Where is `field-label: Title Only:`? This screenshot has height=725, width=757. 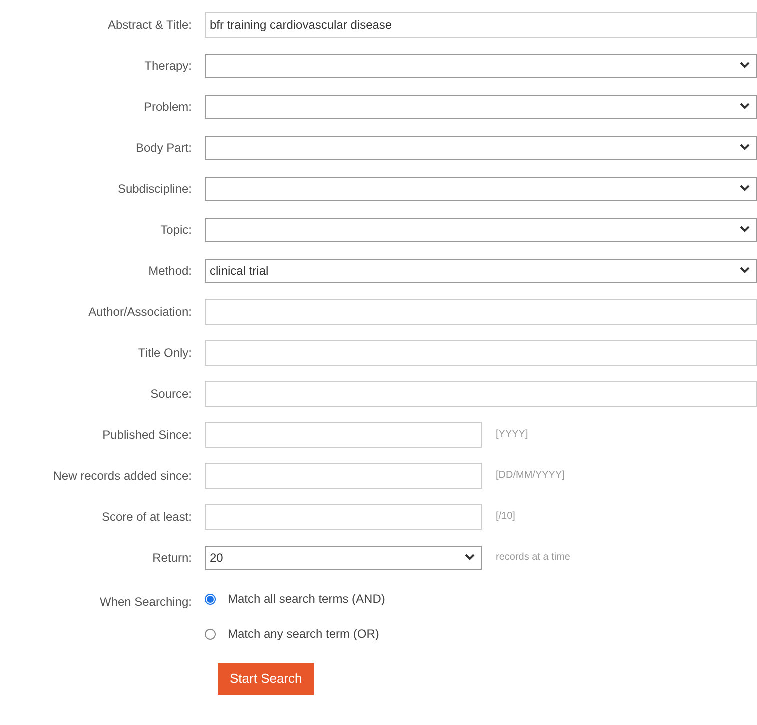
field-label: Title Only: is located at coordinates (165, 353).